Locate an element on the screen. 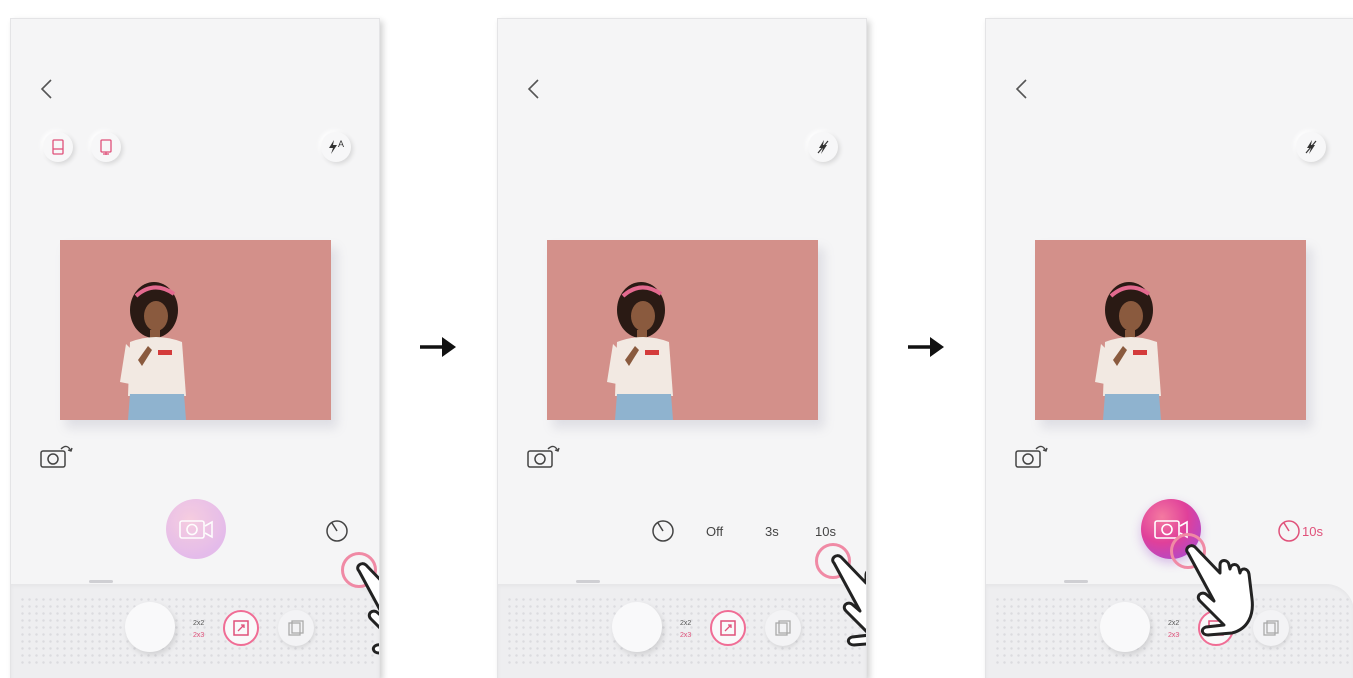 The image size is (1353, 678). collage-mode-icon is located at coordinates (106, 147).